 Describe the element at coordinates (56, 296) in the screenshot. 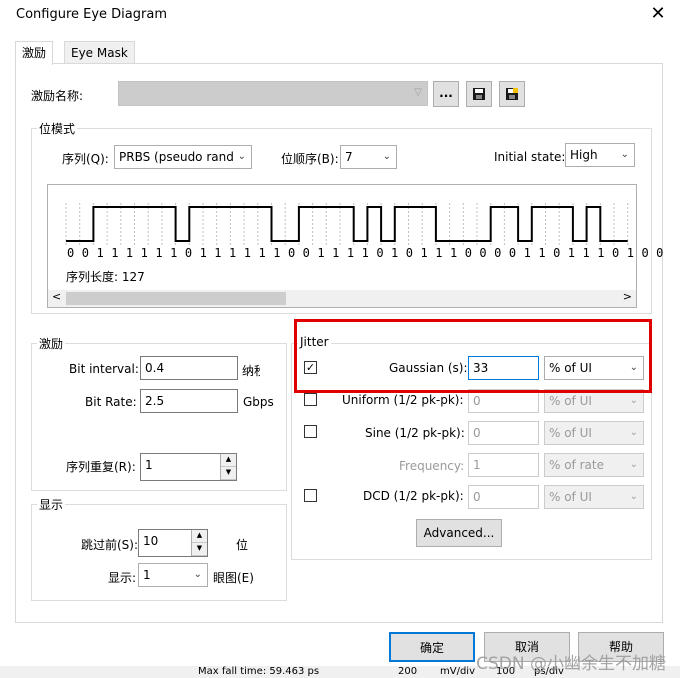

I see `scroll-left-icon: <` at that location.